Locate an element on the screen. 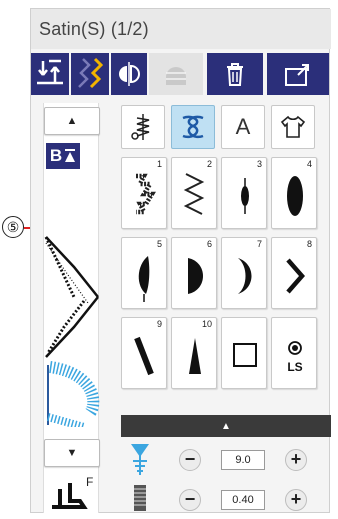 The height and width of the screenshot is (519, 338). stitch-button-6: 6 is located at coordinates (194, 273).